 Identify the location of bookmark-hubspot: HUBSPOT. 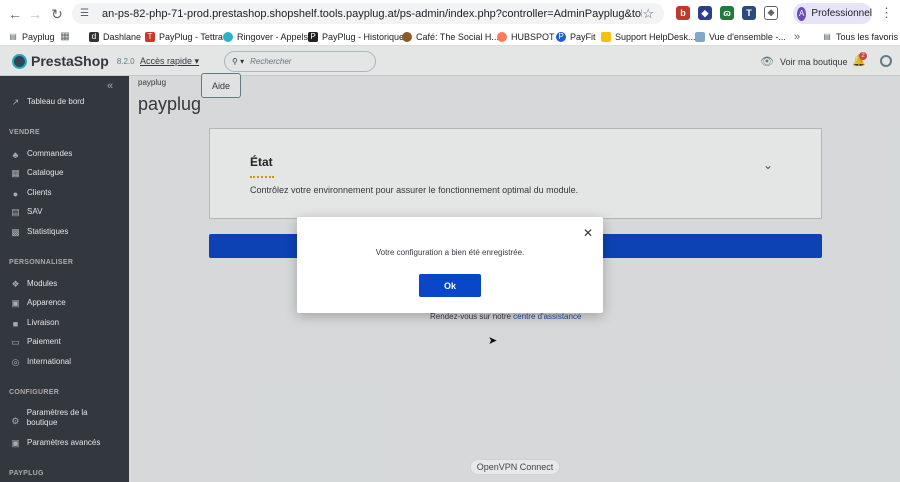
(526, 36).